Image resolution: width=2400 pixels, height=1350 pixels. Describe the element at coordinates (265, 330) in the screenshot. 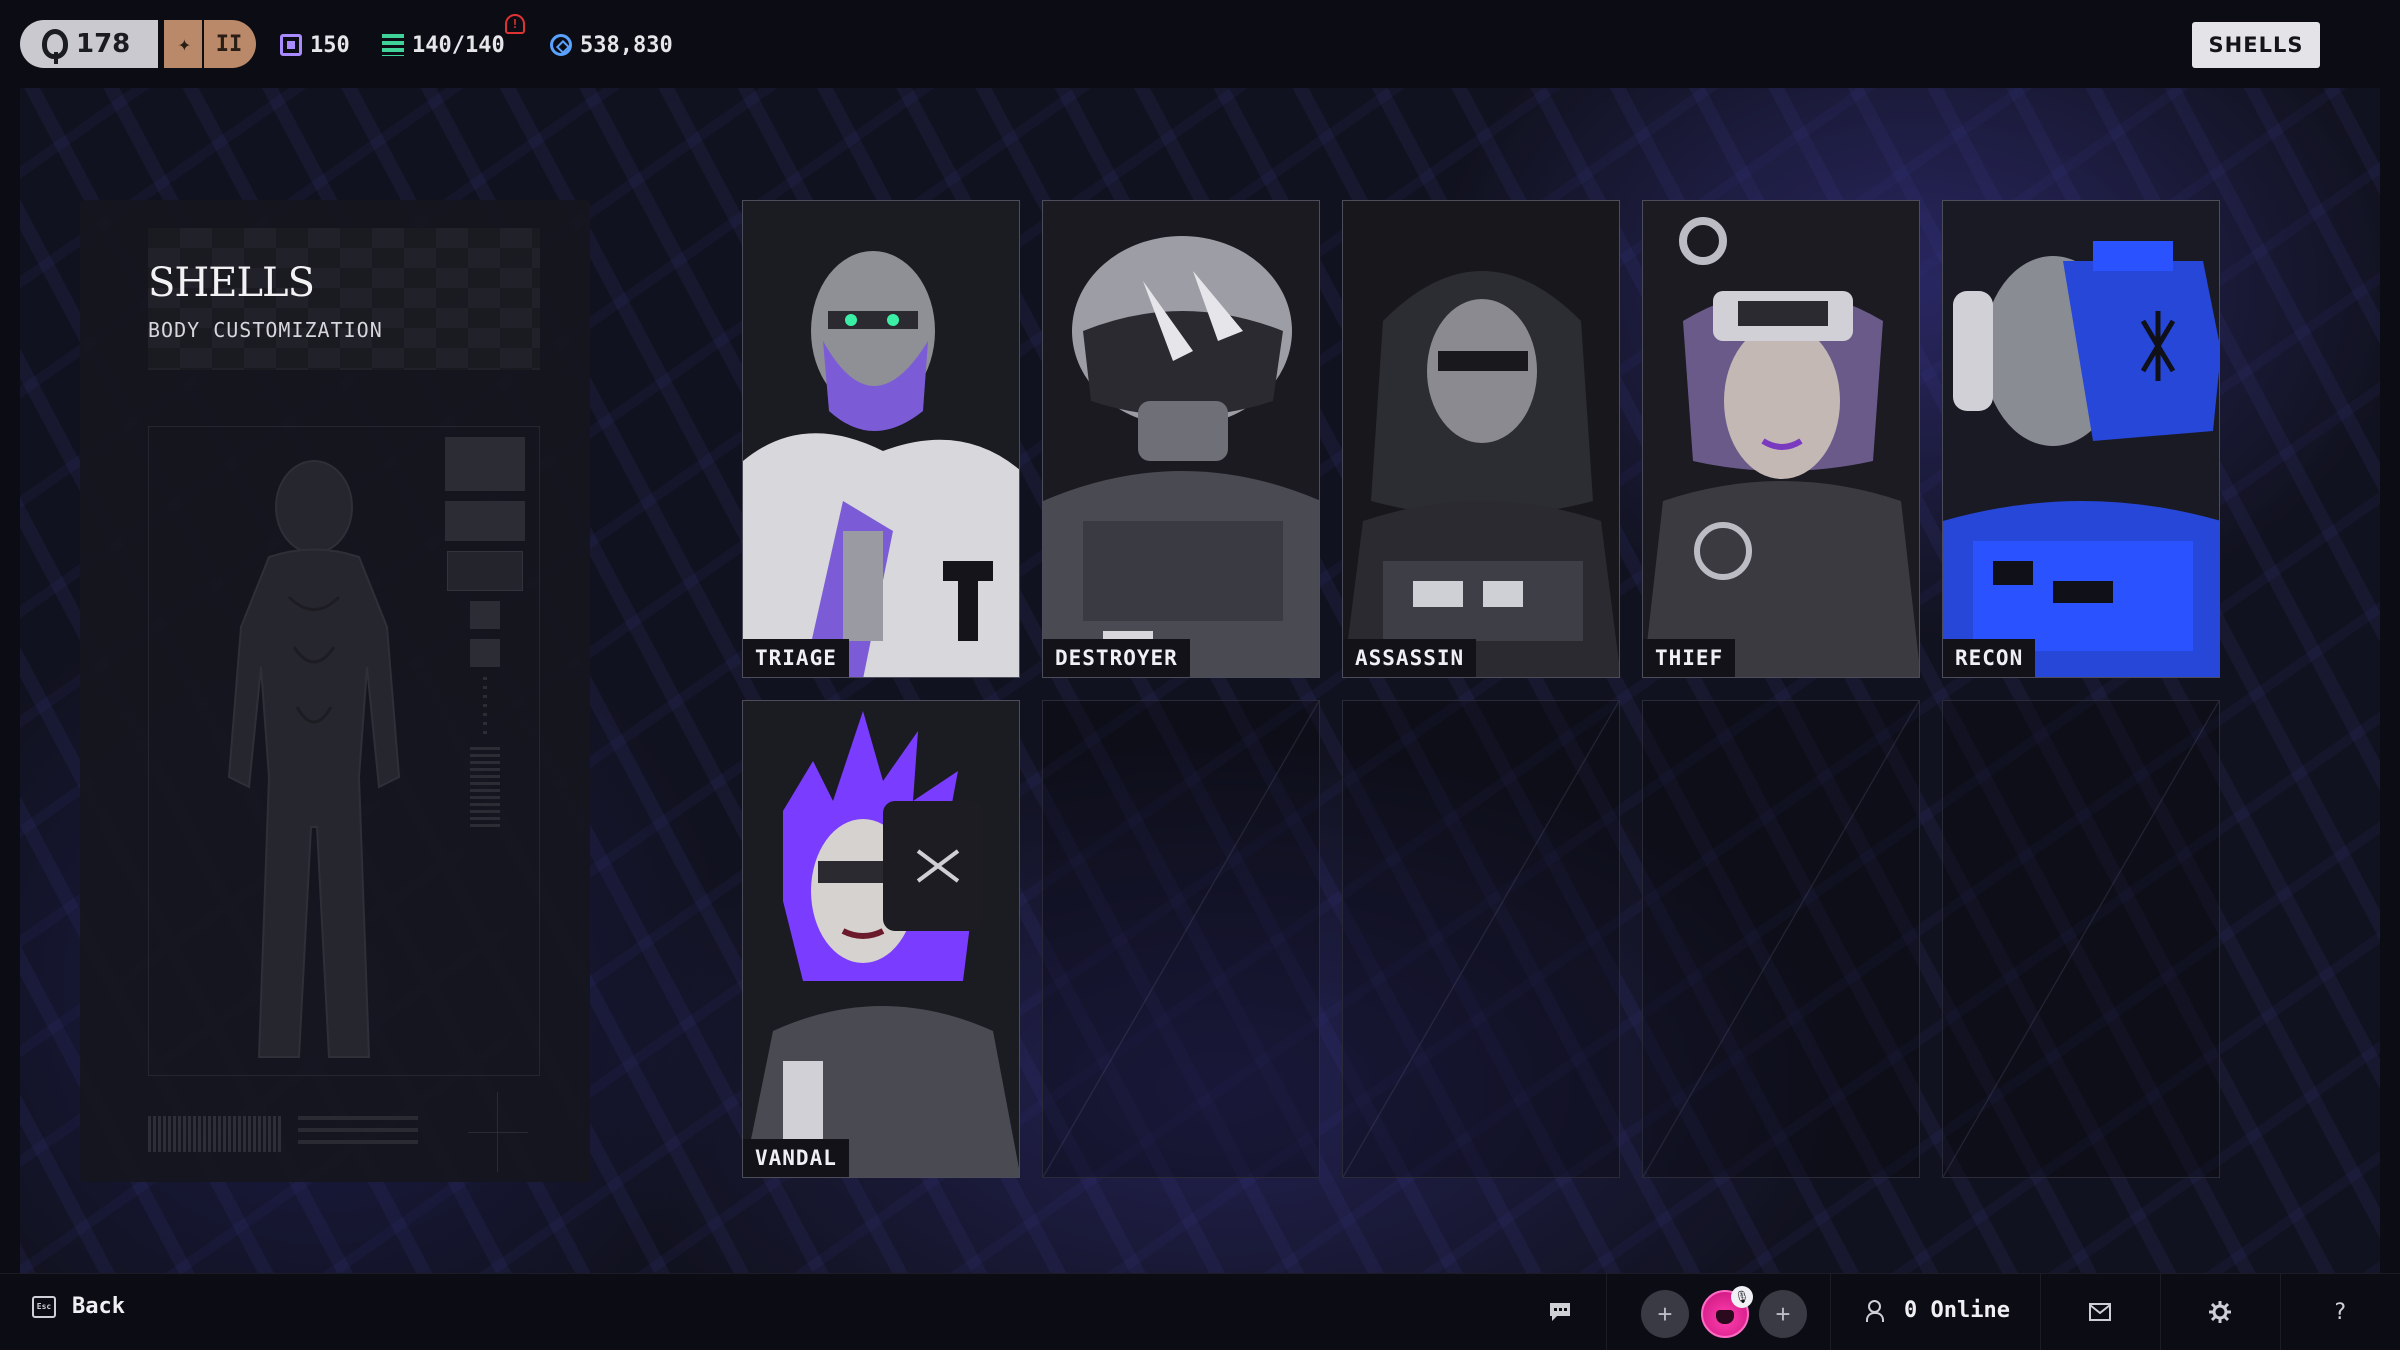

I see `page-subtitle: BODY CUSTOMIZATION` at that location.